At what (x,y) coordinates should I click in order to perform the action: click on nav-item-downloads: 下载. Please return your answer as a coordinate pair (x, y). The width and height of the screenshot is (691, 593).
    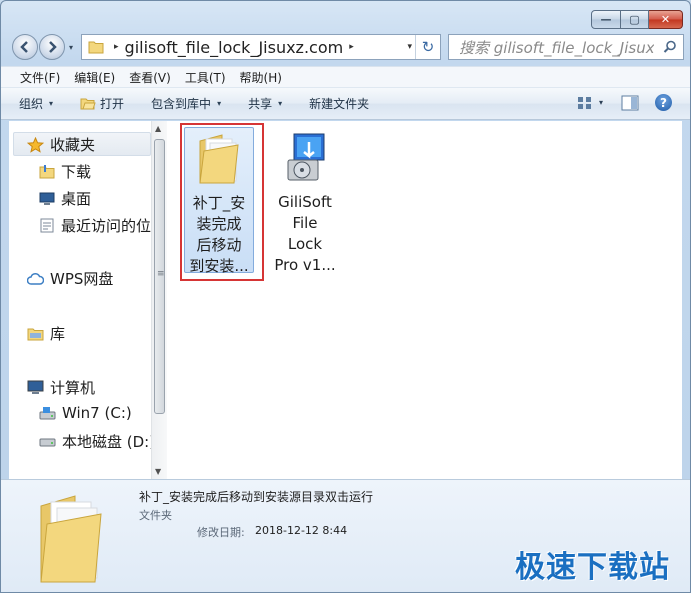
    Looking at the image, I should click on (65, 171).